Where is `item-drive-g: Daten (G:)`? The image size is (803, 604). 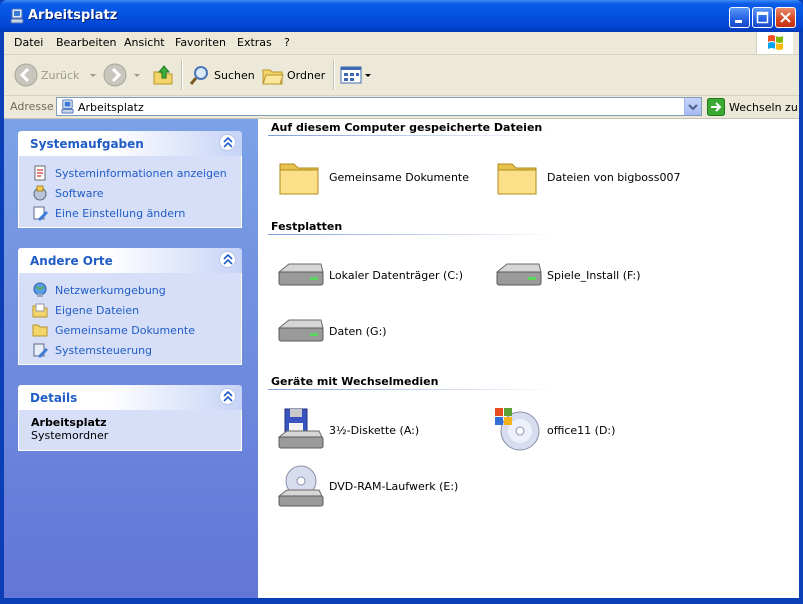
item-drive-g: Daten (G:) is located at coordinates (331, 331).